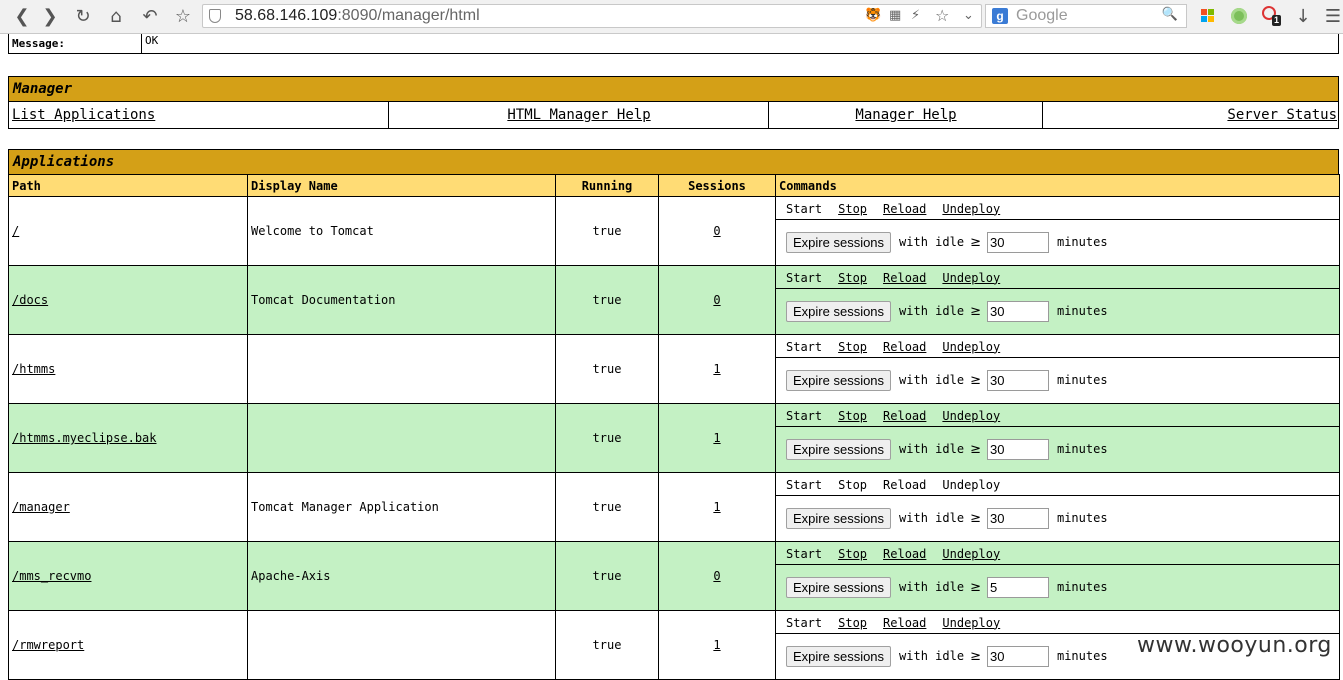 The width and height of the screenshot is (1343, 680). Describe the element at coordinates (116, 16) in the screenshot. I see `home-icon: ⌂` at that location.